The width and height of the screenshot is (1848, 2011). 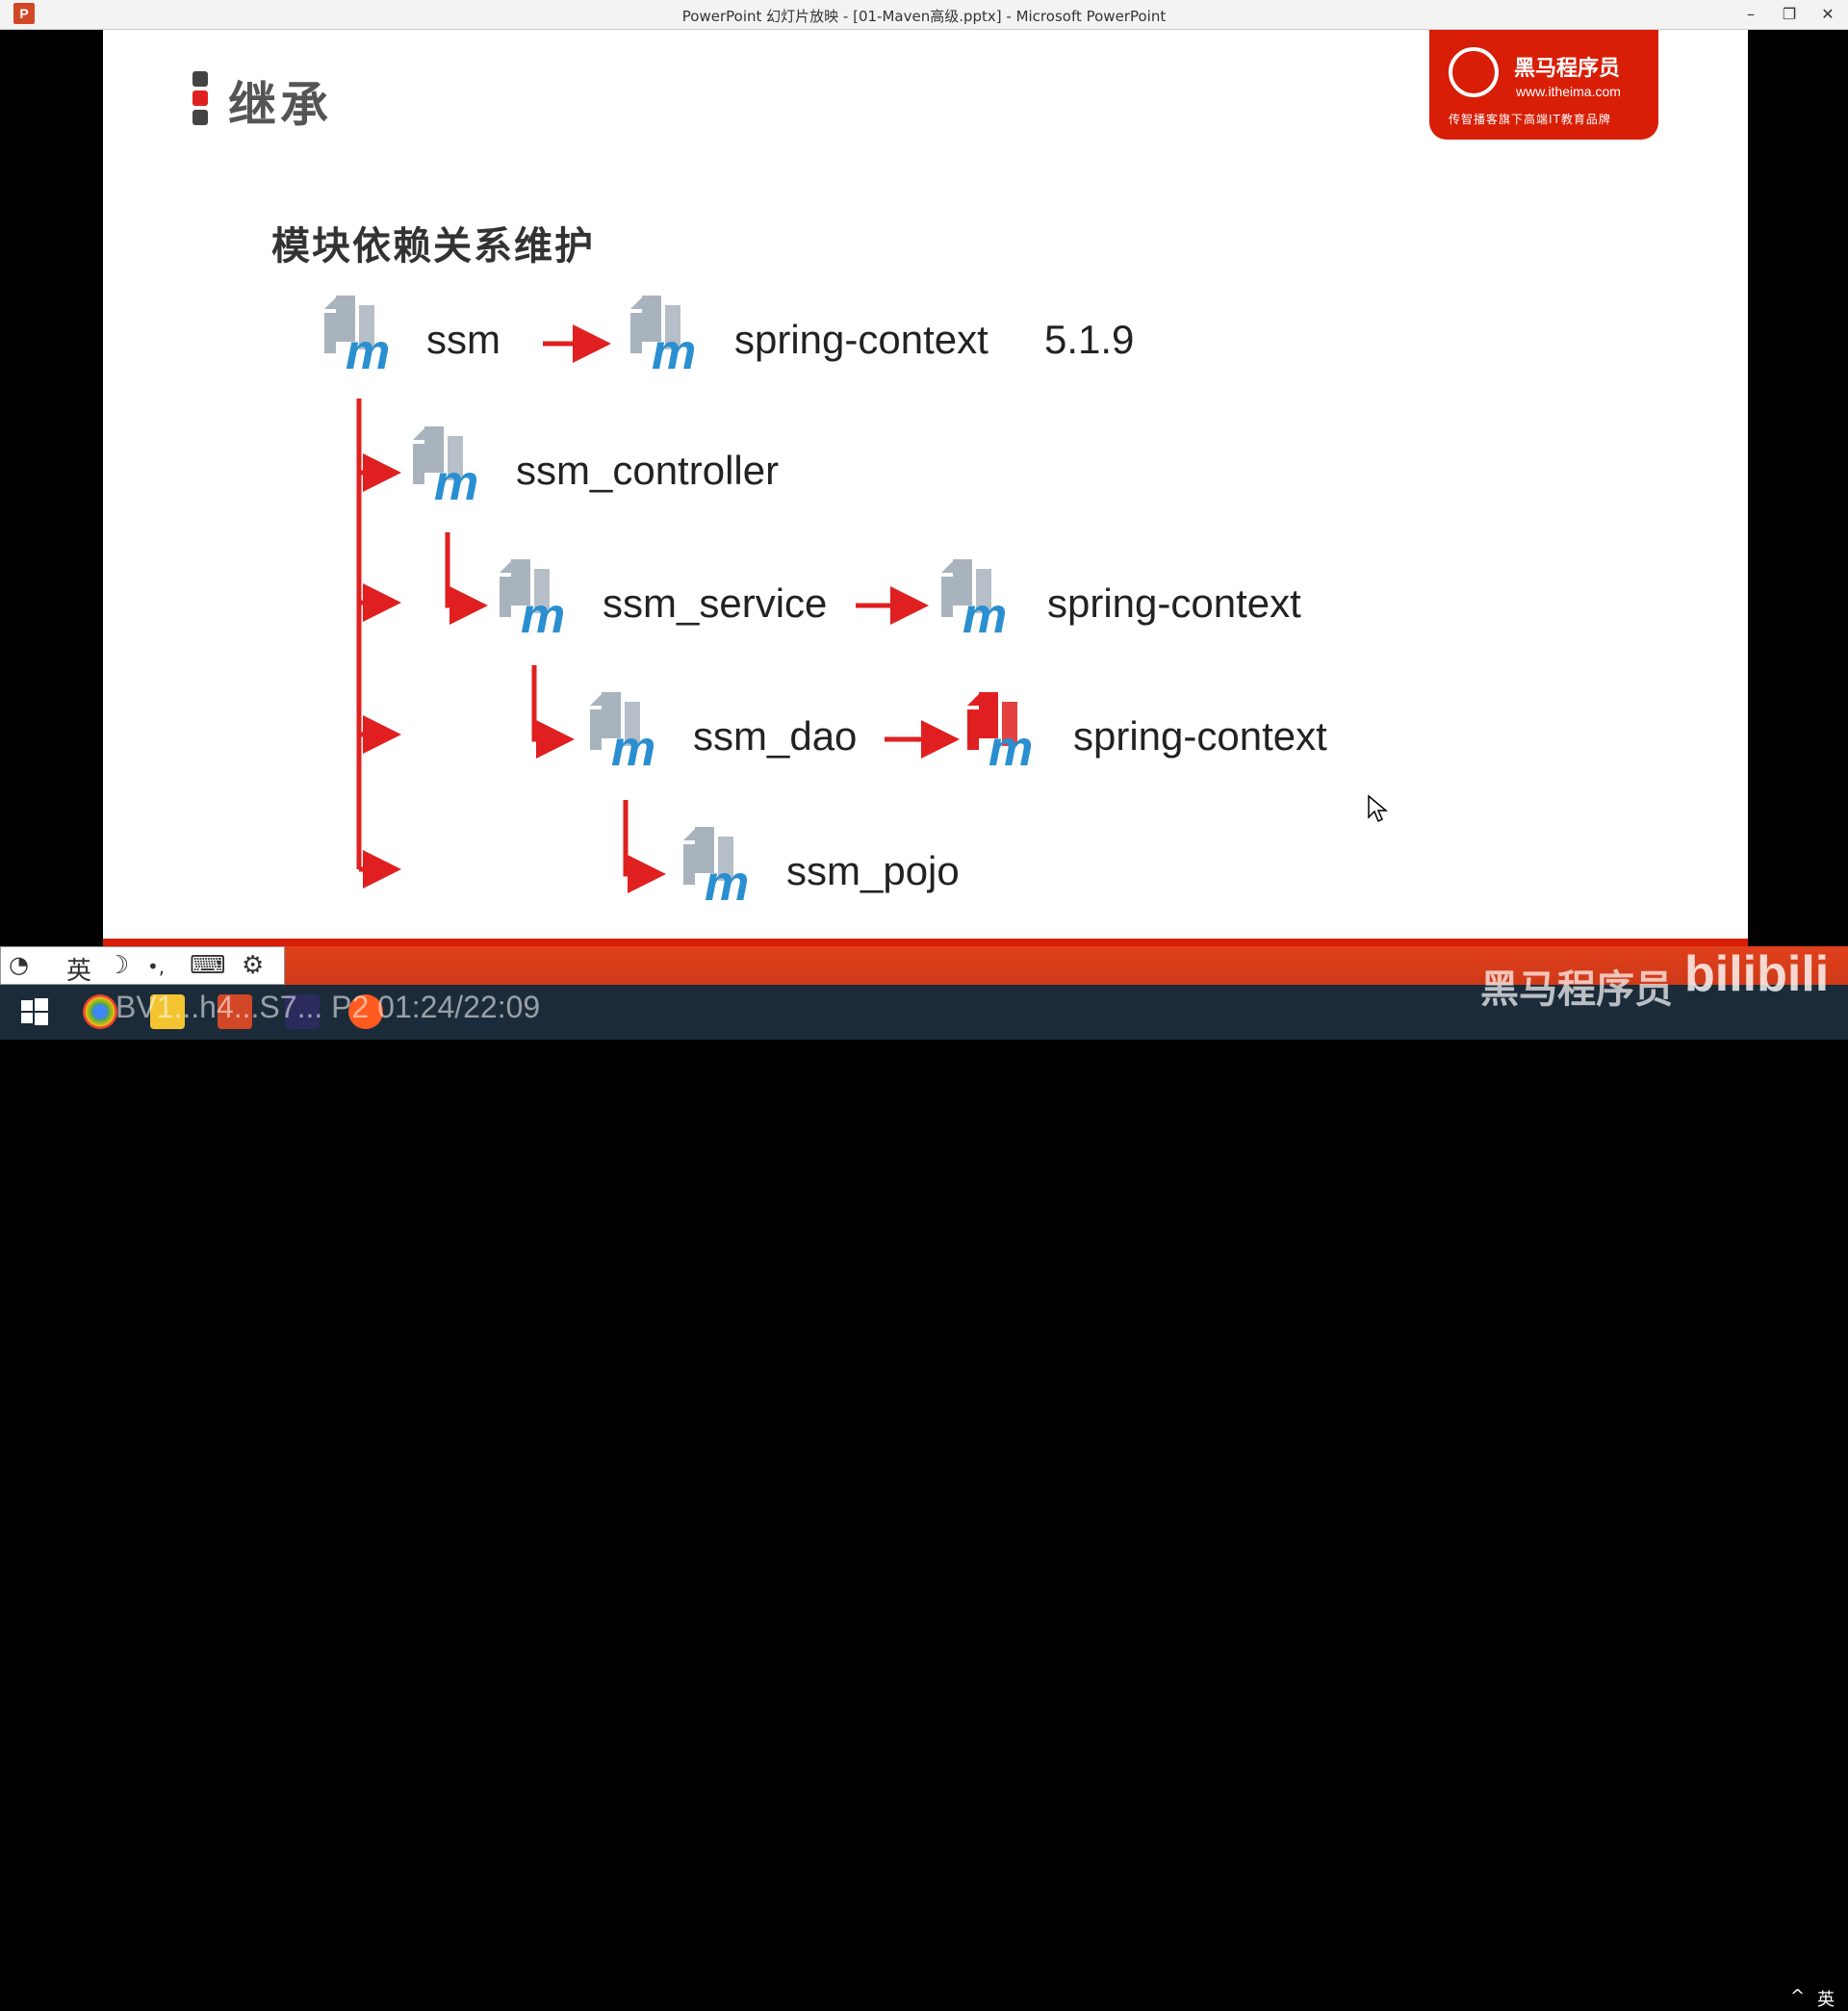 I want to click on chrome-icon, so click(x=100, y=1011).